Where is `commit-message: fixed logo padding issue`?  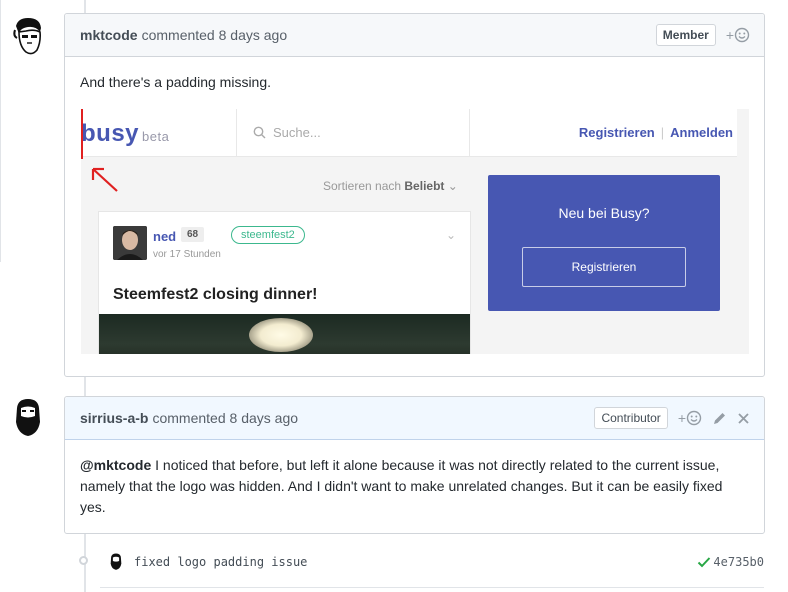
commit-message: fixed logo padding issue is located at coordinates (220, 562).